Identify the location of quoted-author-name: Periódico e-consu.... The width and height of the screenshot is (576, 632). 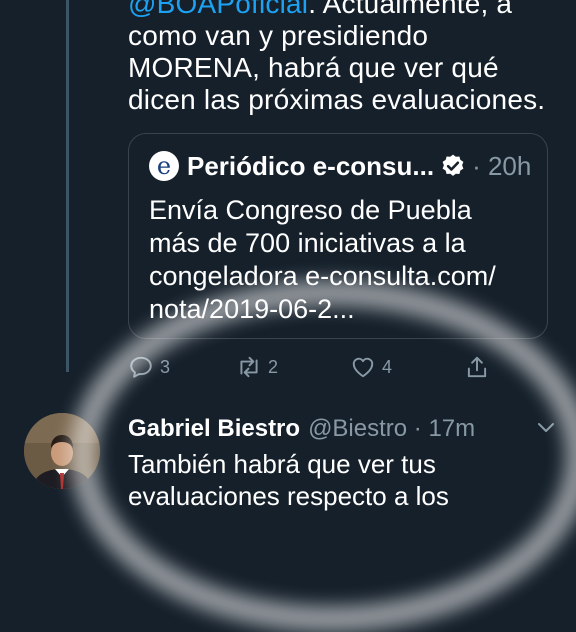
(311, 165).